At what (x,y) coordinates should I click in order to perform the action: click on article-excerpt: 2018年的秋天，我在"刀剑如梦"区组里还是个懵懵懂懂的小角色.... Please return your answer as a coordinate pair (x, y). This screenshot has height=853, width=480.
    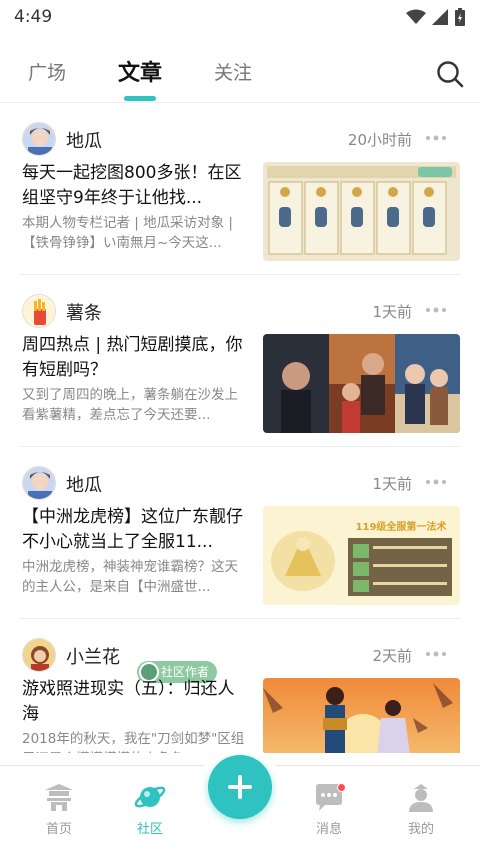
    Looking at the image, I should click on (133, 742).